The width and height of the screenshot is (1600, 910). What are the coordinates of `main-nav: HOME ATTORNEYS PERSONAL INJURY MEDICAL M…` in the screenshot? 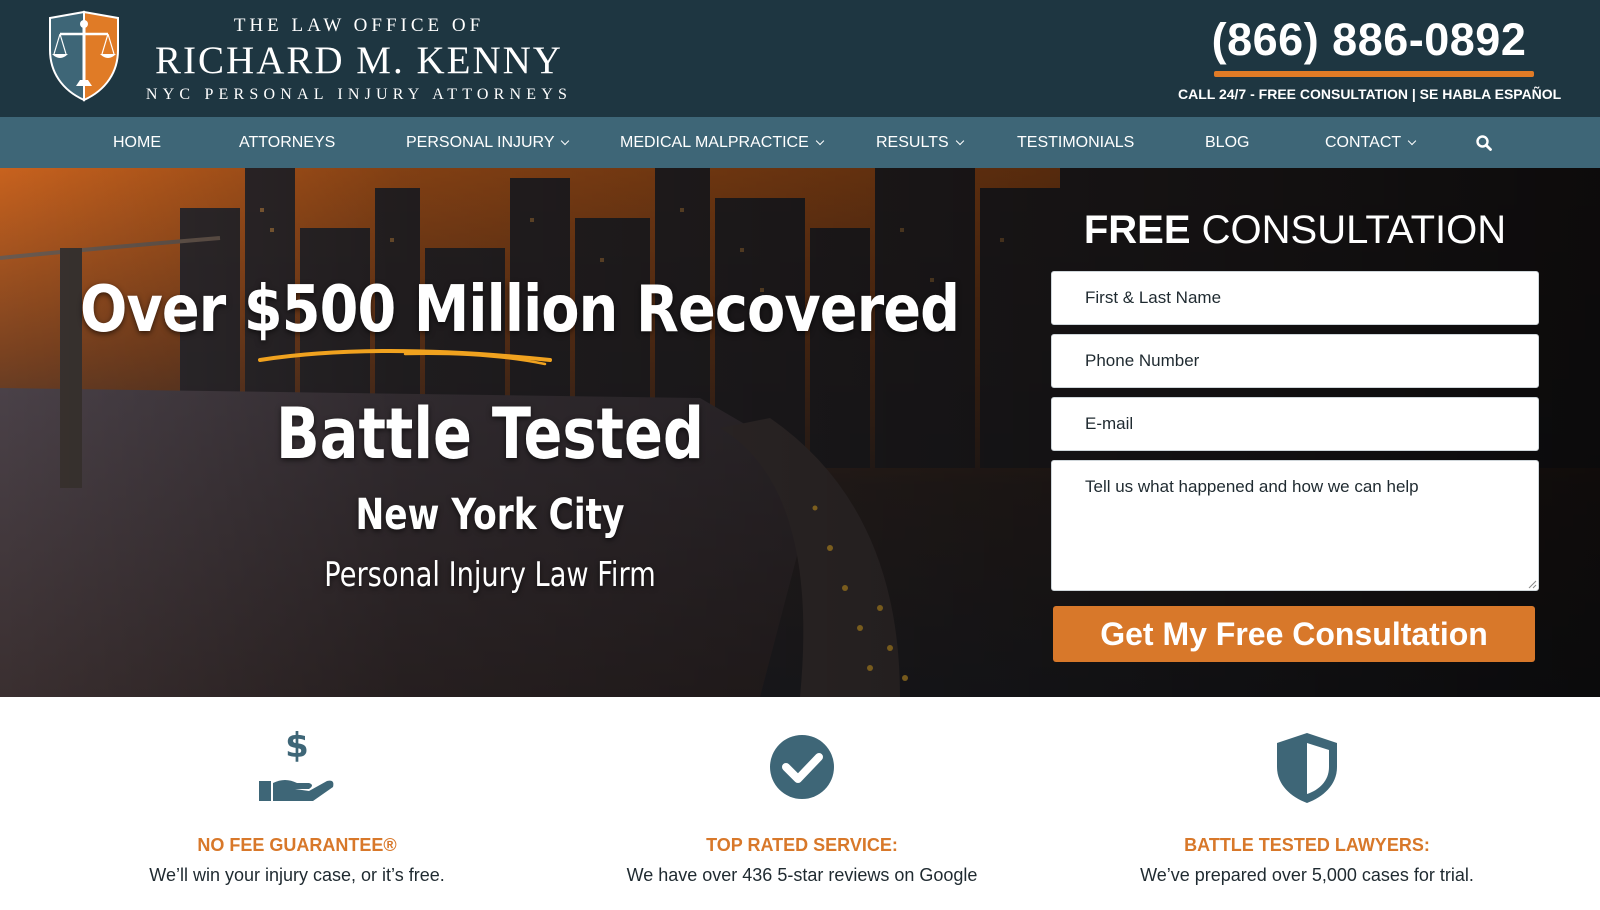 It's located at (800, 142).